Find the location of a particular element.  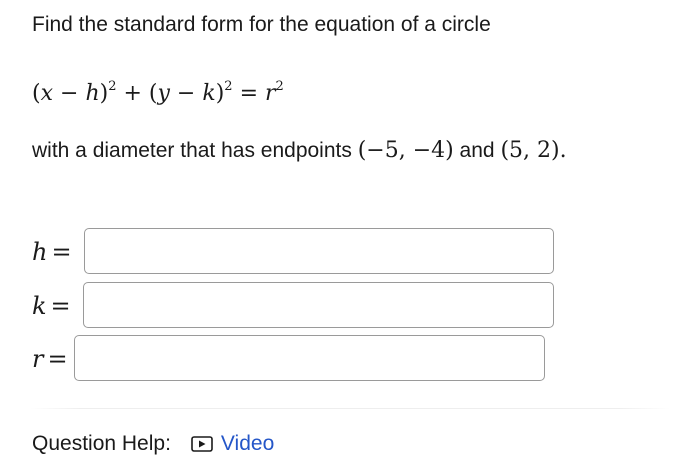

circle-equation: (x − h)2 + (y − k)2 = r2 is located at coordinates (158, 92).